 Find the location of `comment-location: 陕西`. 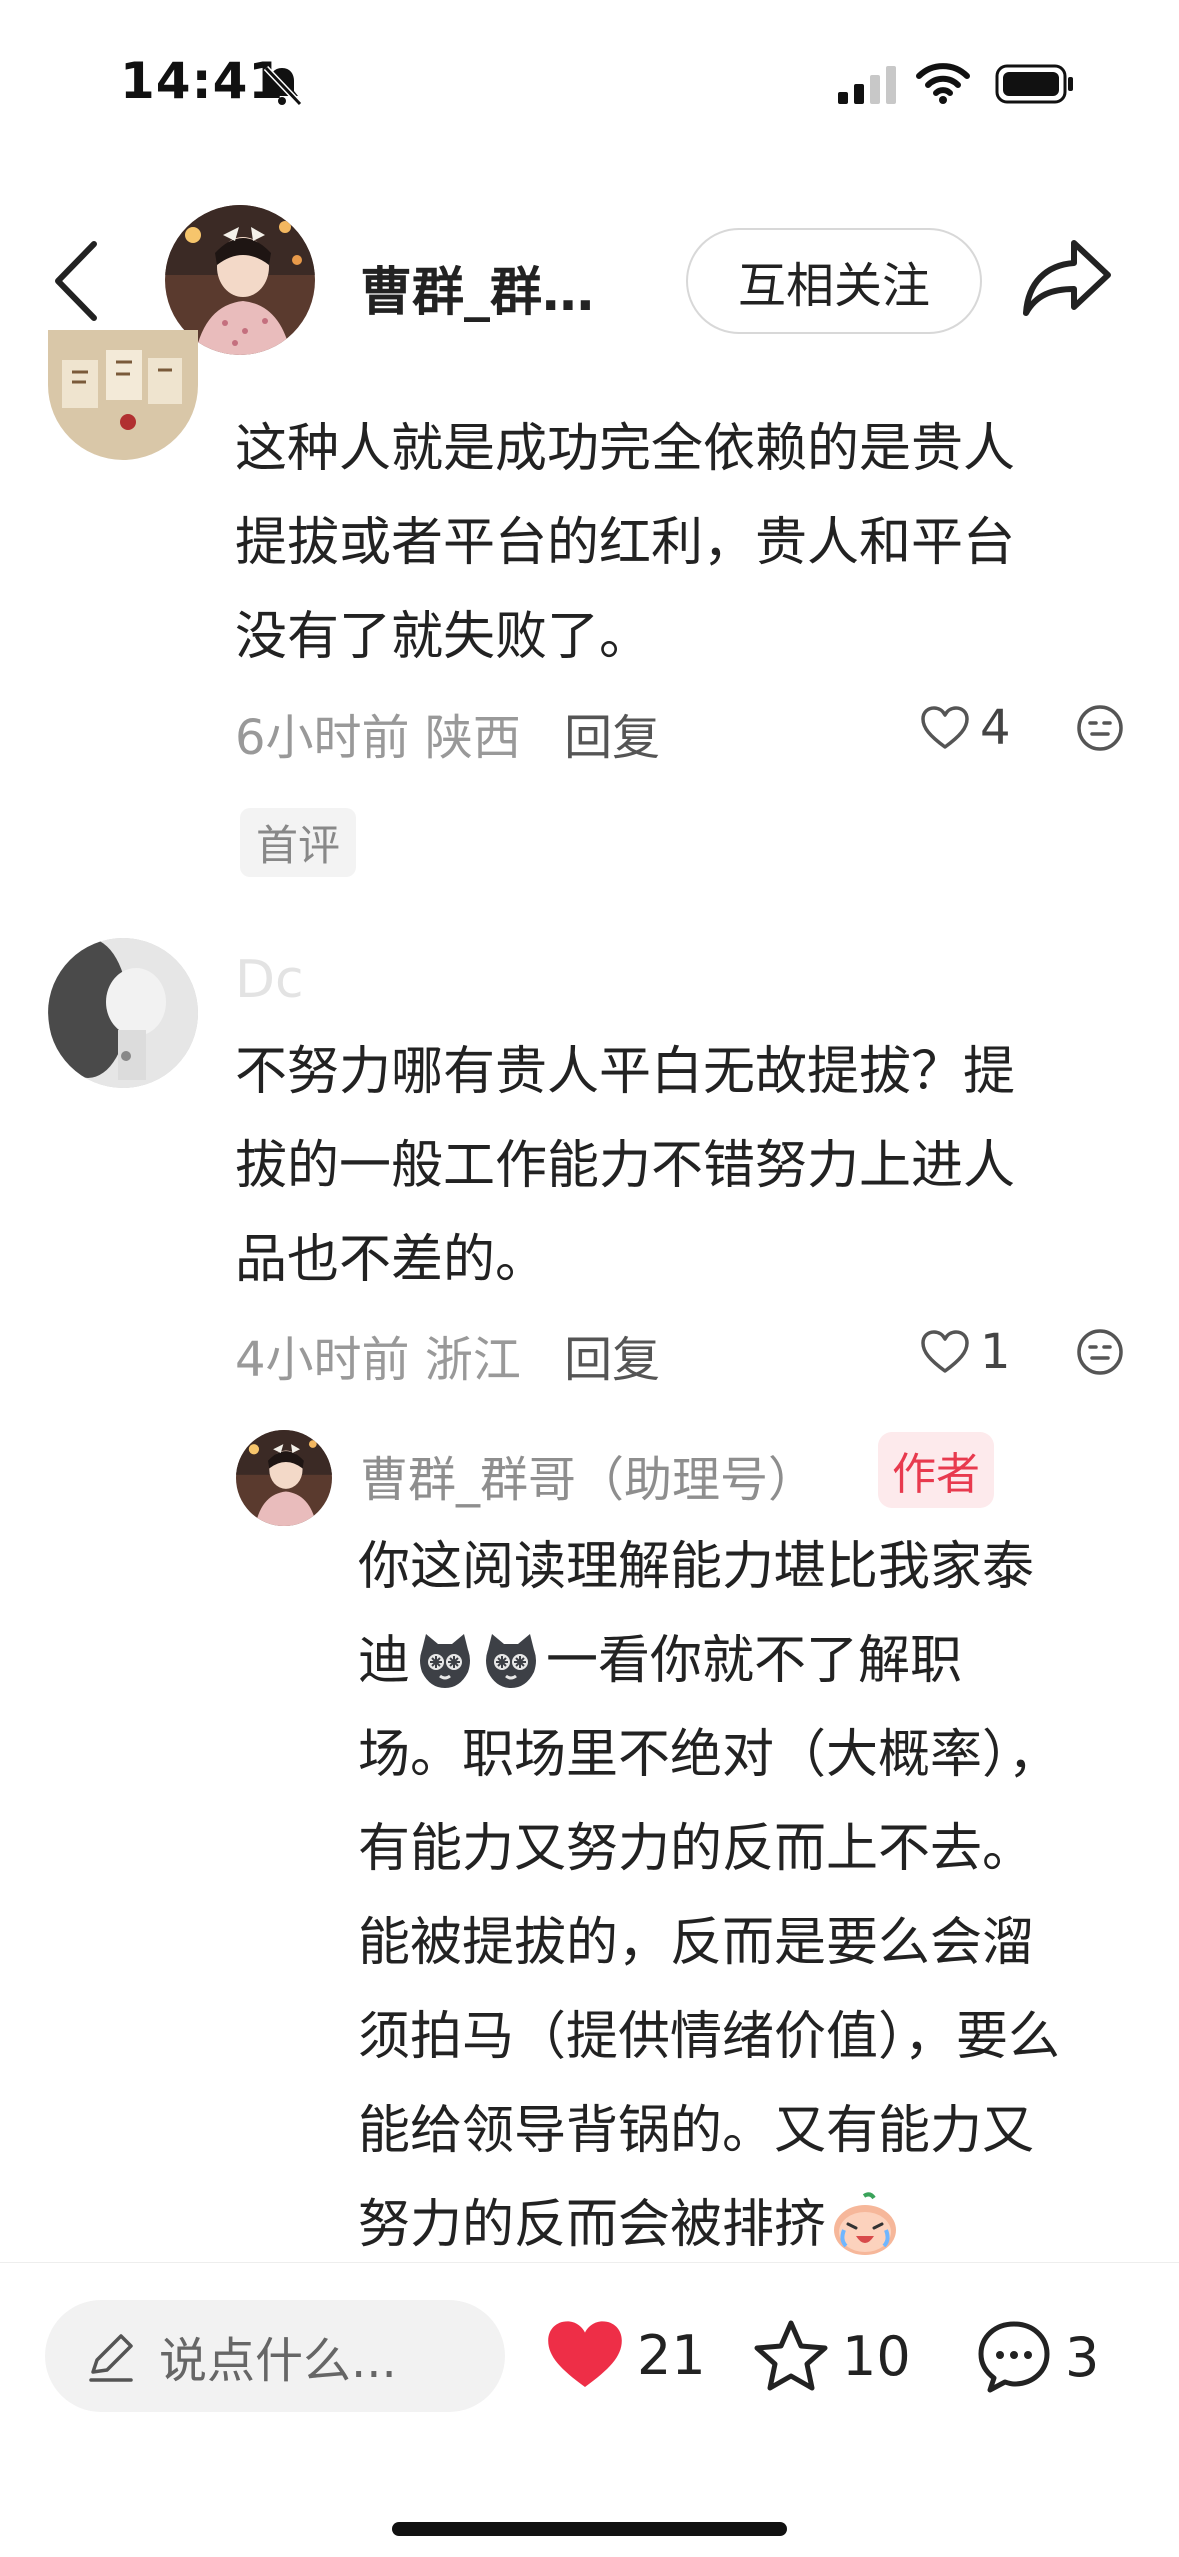

comment-location: 陕西 is located at coordinates (472, 738).